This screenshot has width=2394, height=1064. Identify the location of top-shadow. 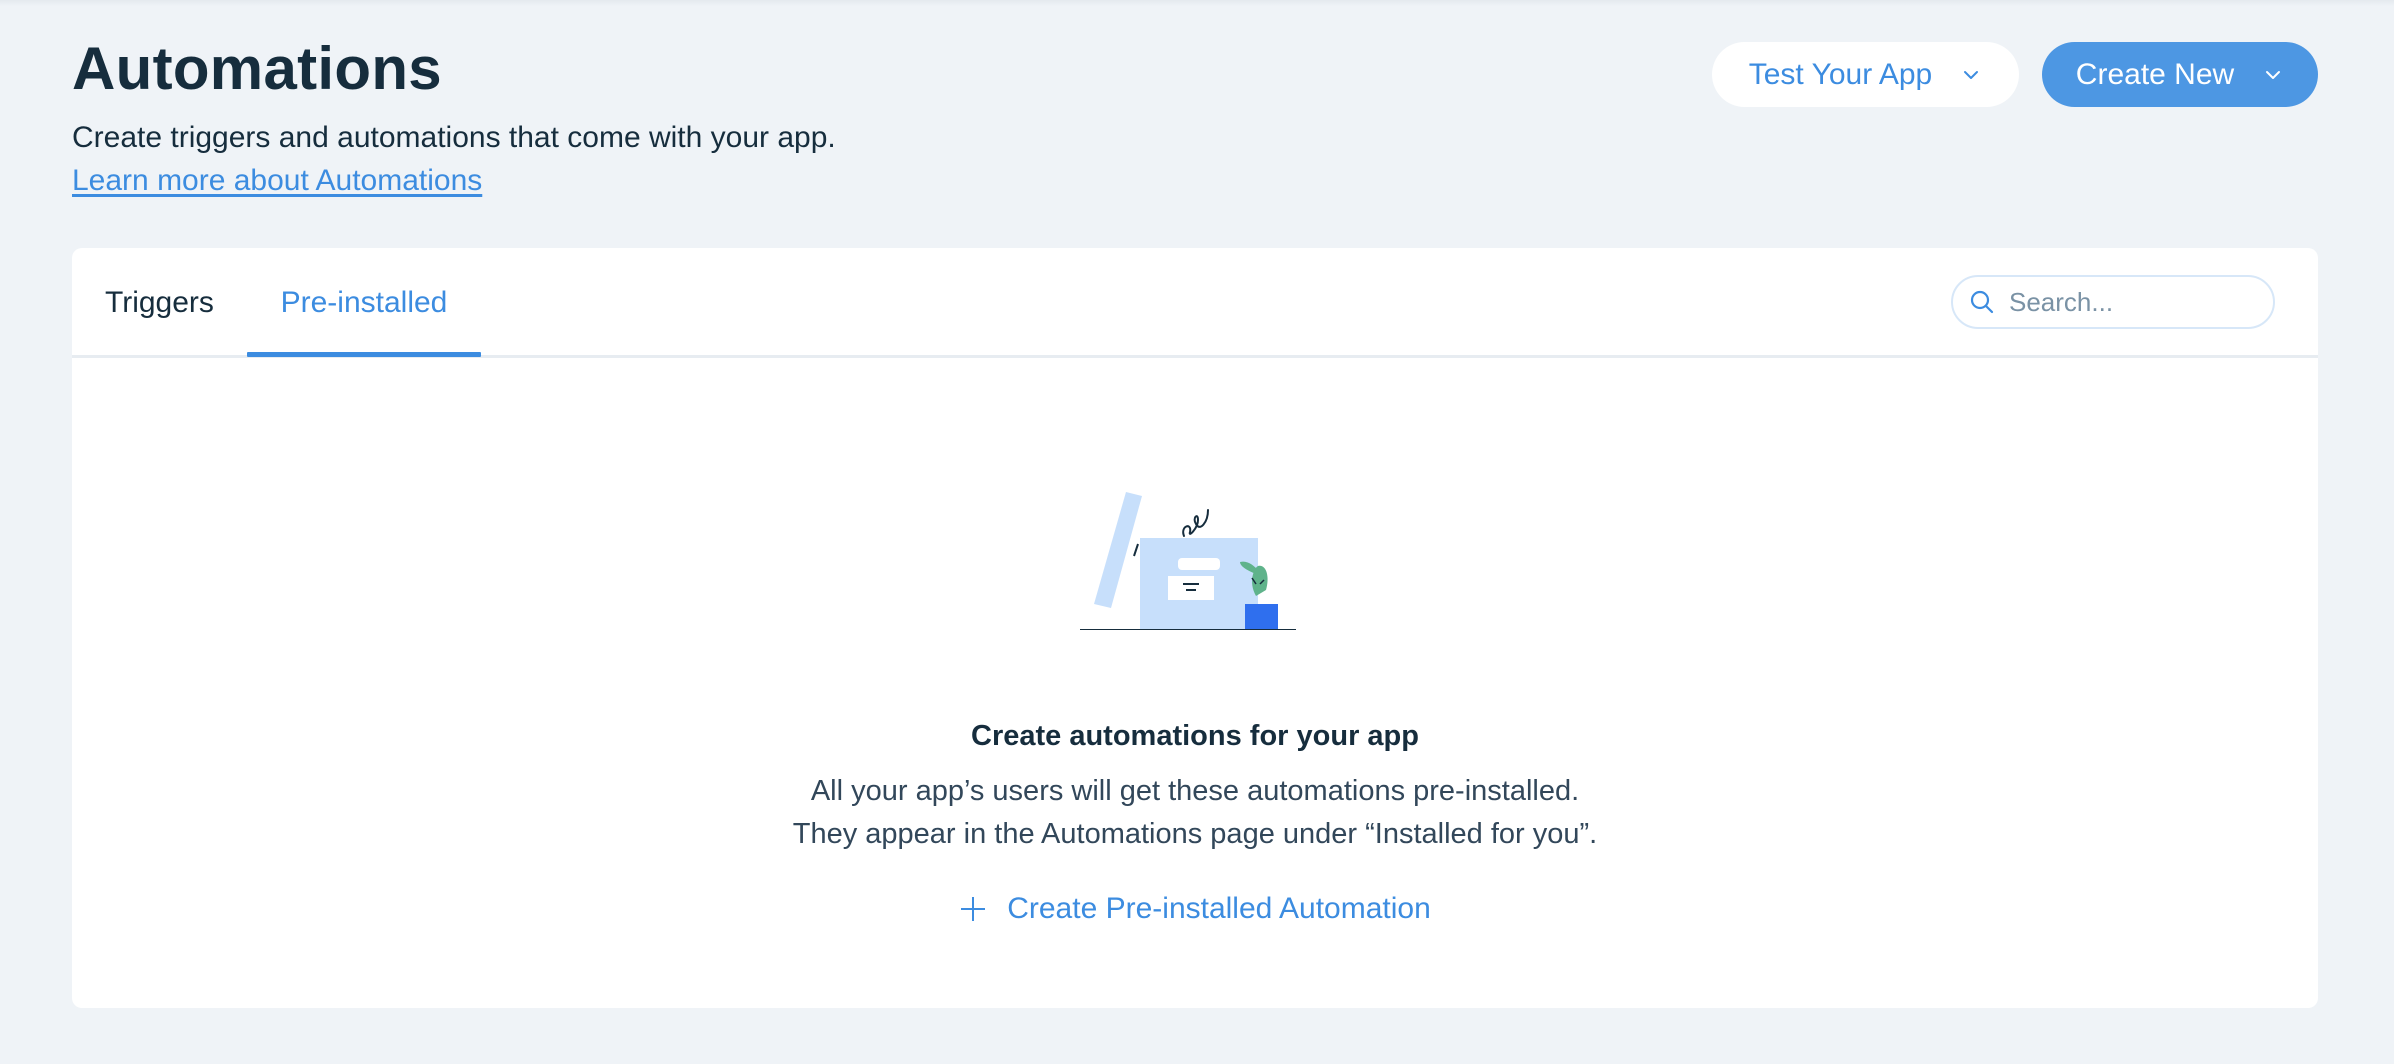
(1197, 3).